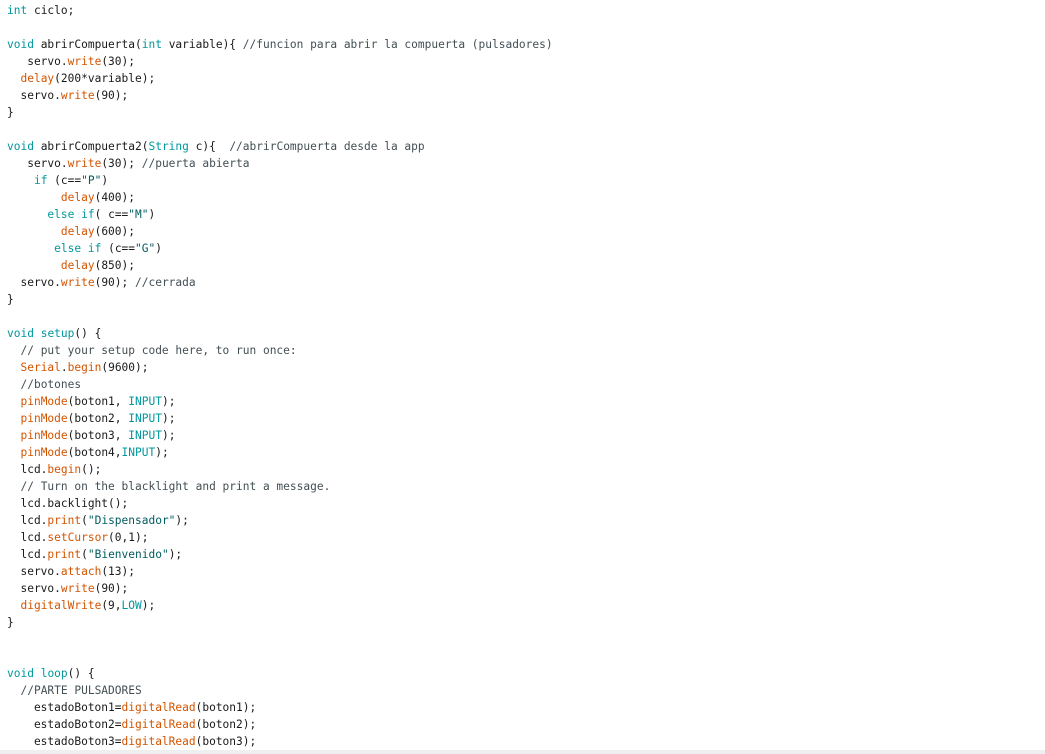 The height and width of the screenshot is (754, 1045). Describe the element at coordinates (81, 78) in the screenshot. I see `code-line: delay(200*variable);` at that location.